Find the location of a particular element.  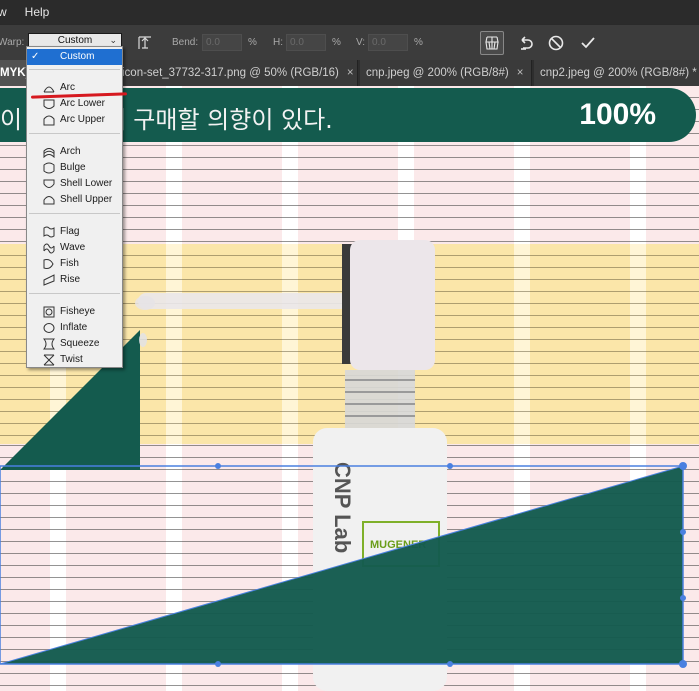

warp-option-rise: Rise is located at coordinates (74, 280).